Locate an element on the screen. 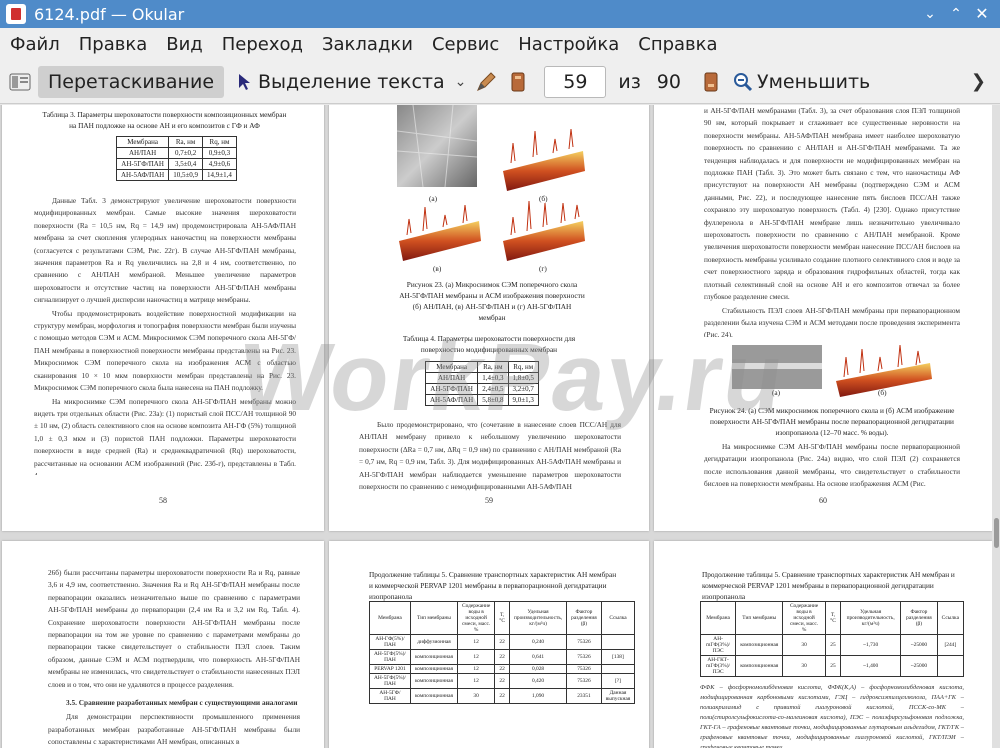 Image resolution: width=1000 pixels, height=748 pixels. page-total-label: 90 is located at coordinates (668, 81).